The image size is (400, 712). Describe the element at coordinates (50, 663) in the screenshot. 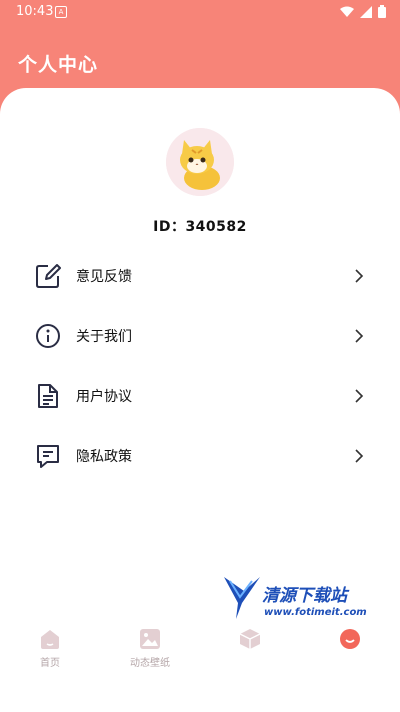

I see `tab-label: 首页` at that location.